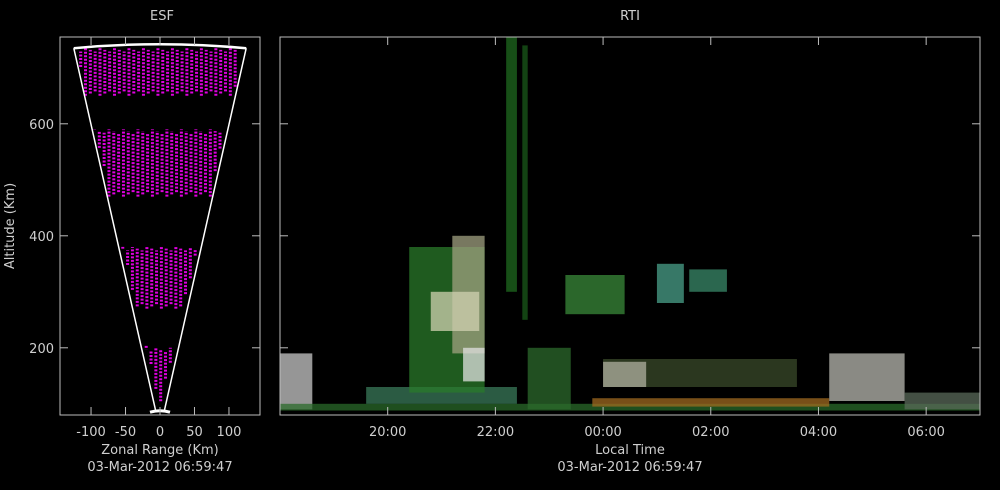  What do you see at coordinates (229, 432) in the screenshot?
I see `esf-x-tick-label: 100` at bounding box center [229, 432].